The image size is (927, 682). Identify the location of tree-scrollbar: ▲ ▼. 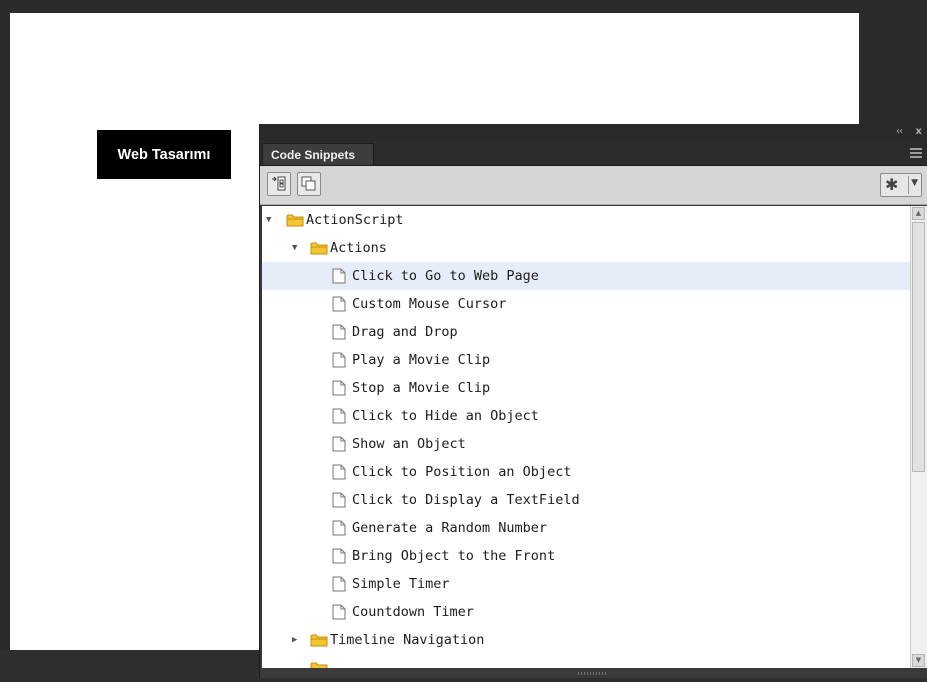
(918, 437).